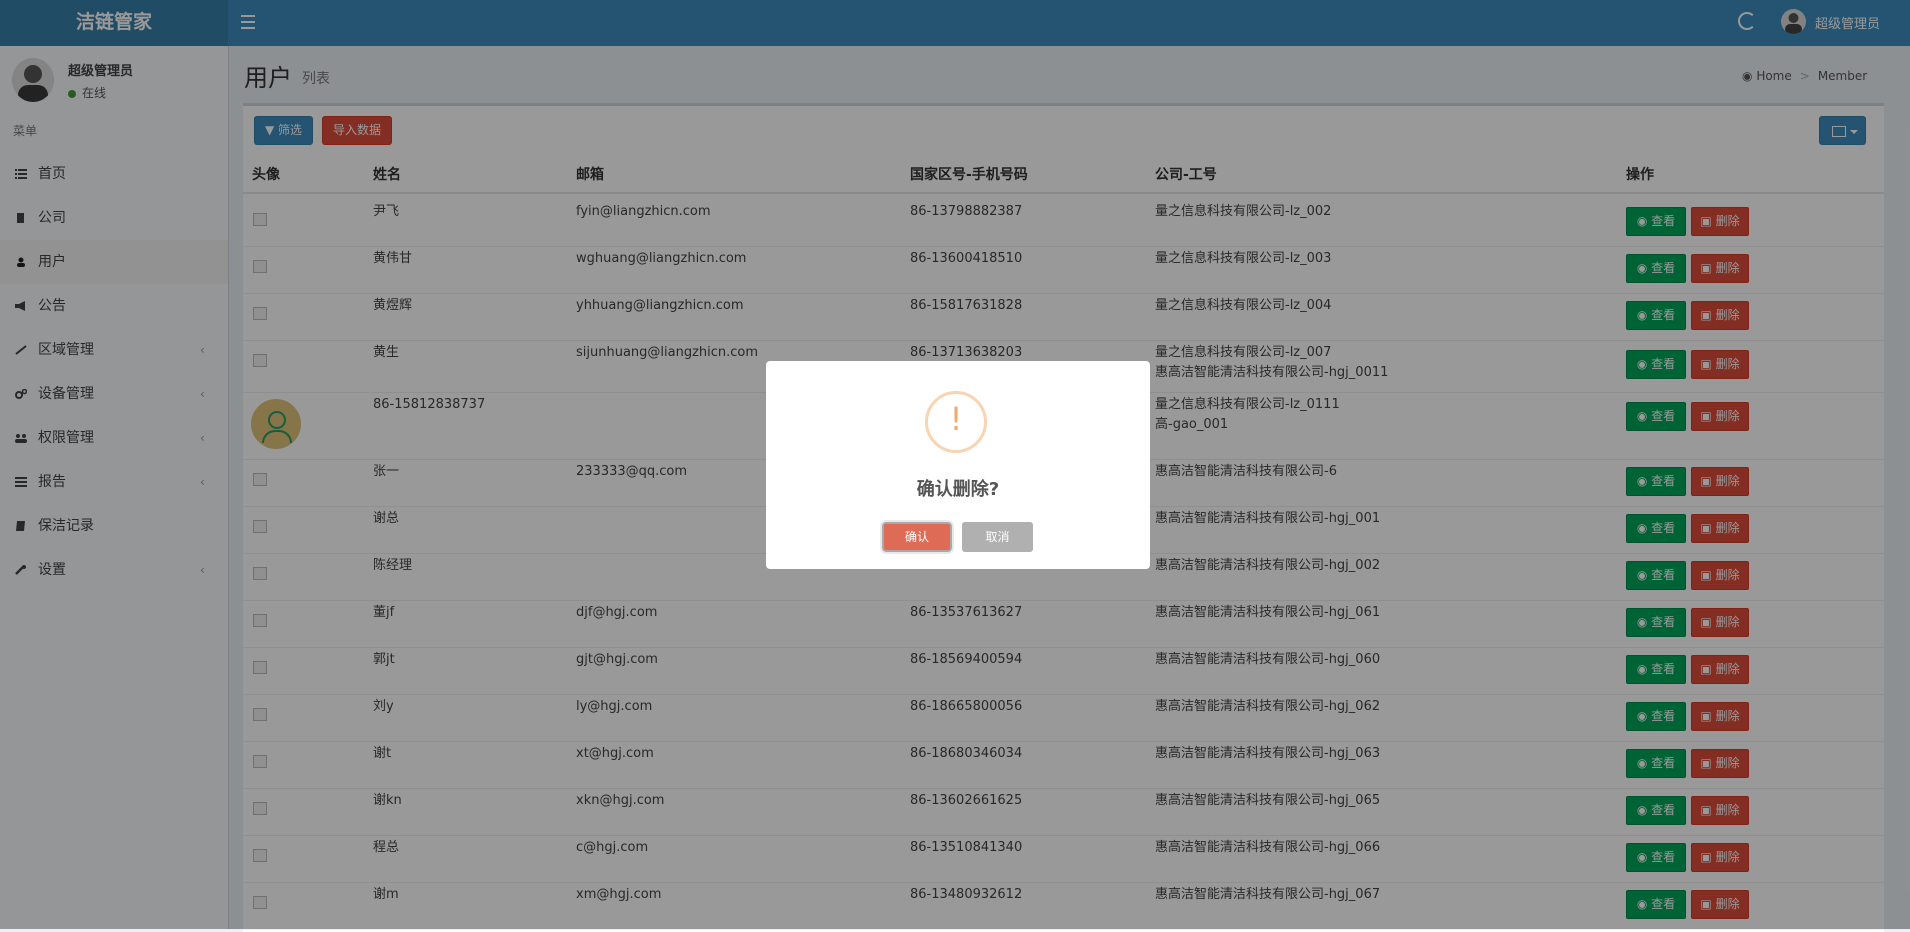  I want to click on exclamation-icon: !, so click(956, 422).